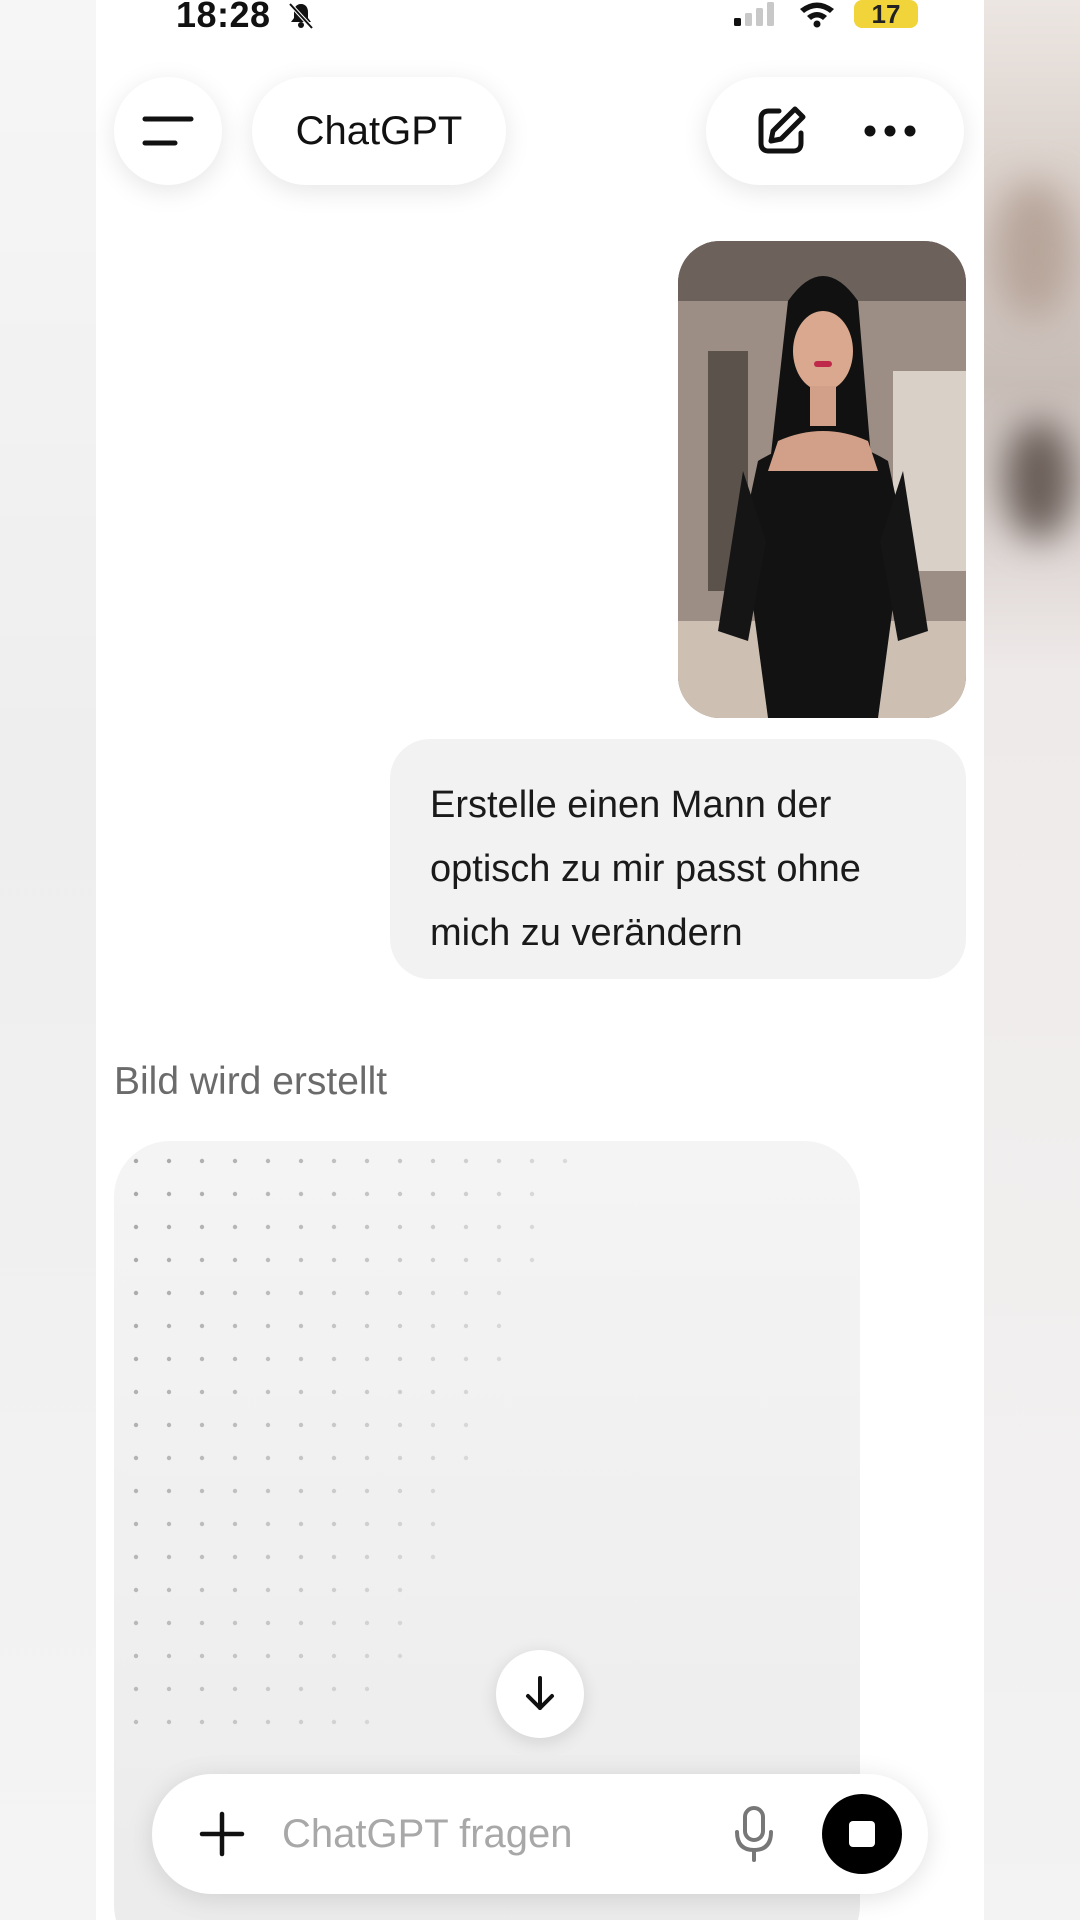  I want to click on user-attached-photo, so click(822, 479).